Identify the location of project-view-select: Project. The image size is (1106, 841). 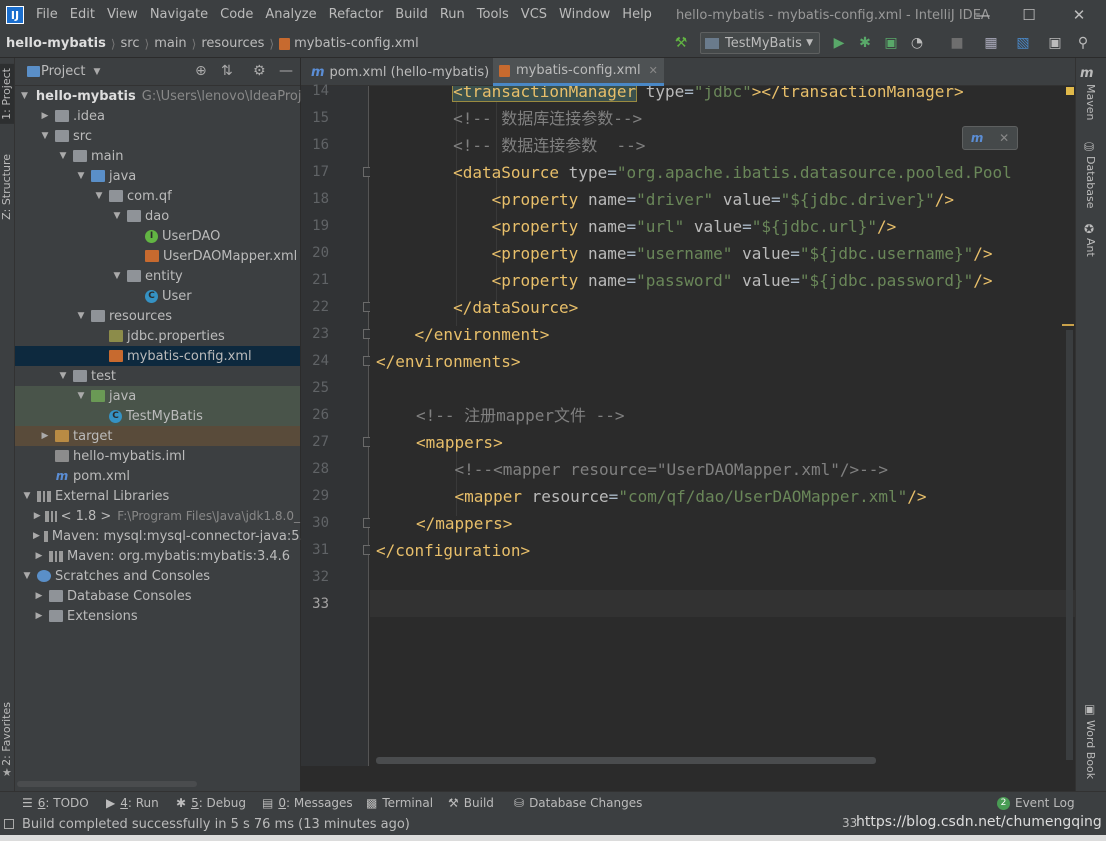
(63, 71).